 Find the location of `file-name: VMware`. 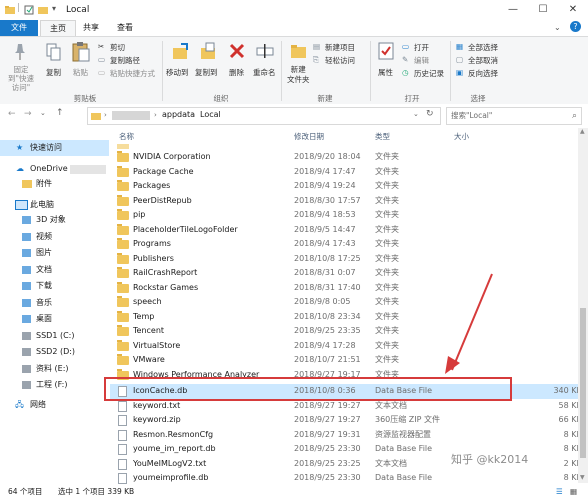

file-name: VMware is located at coordinates (149, 359).